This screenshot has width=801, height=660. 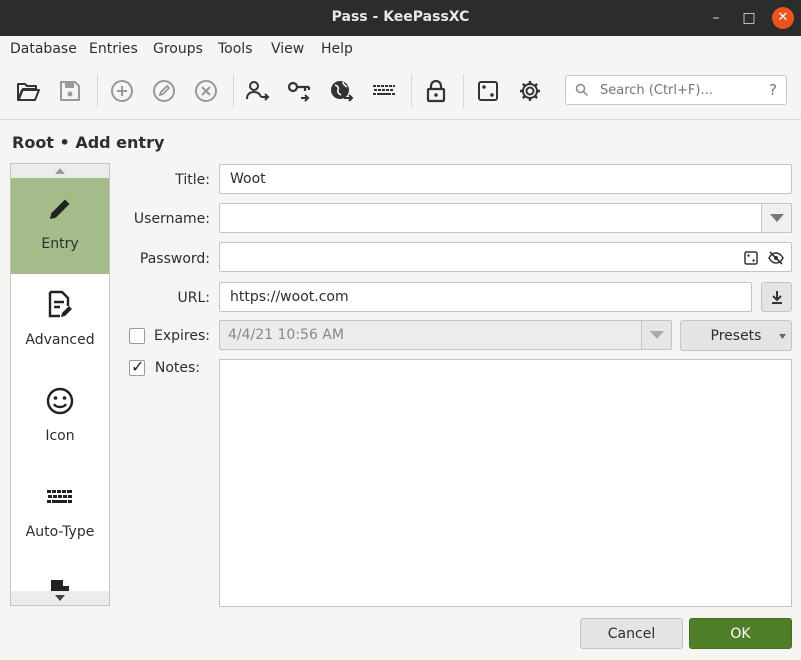 I want to click on username-dropdown-button, so click(x=776, y=218).